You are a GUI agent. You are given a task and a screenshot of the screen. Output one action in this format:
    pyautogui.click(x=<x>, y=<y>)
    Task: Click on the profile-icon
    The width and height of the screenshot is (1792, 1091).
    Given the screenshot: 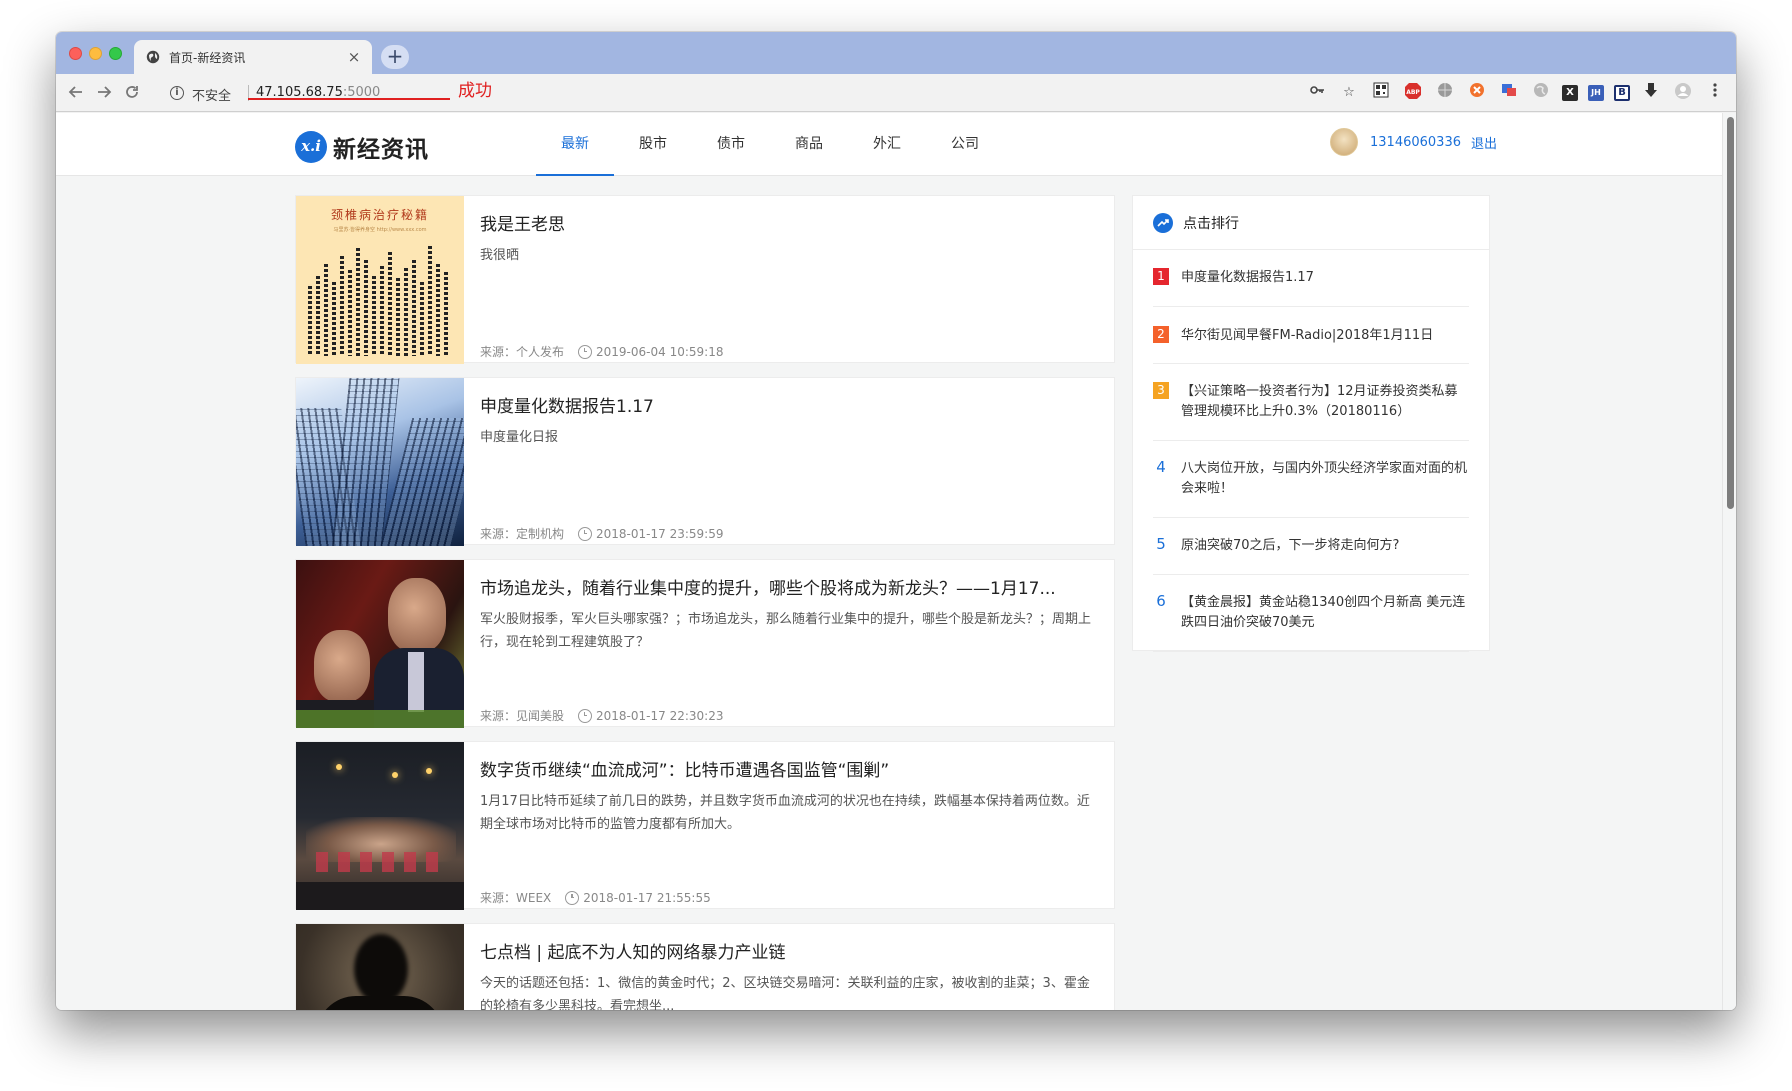 What is the action you would take?
    pyautogui.click(x=1683, y=93)
    